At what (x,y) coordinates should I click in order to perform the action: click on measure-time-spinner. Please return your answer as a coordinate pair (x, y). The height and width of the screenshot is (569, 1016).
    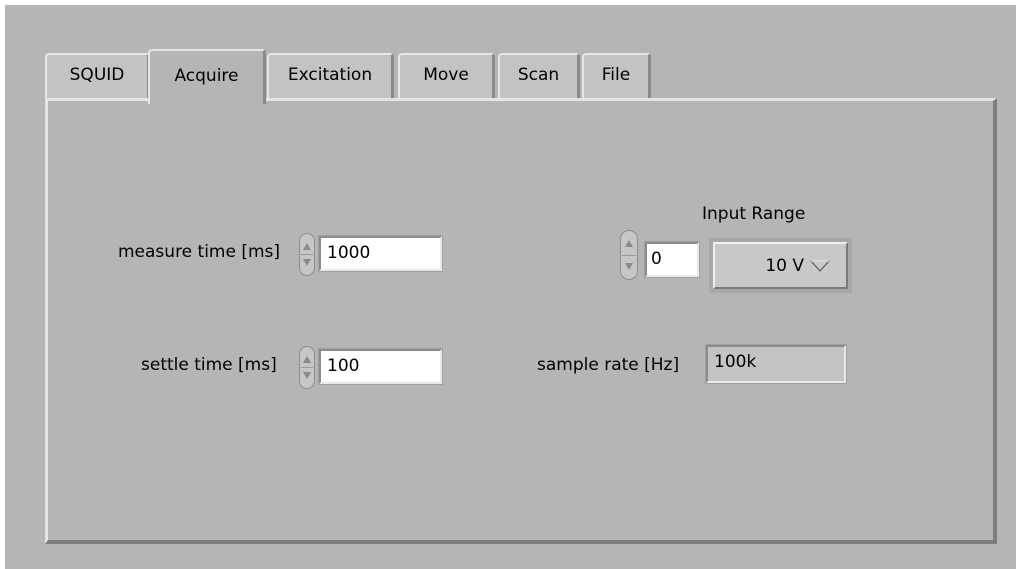
    Looking at the image, I should click on (307, 254).